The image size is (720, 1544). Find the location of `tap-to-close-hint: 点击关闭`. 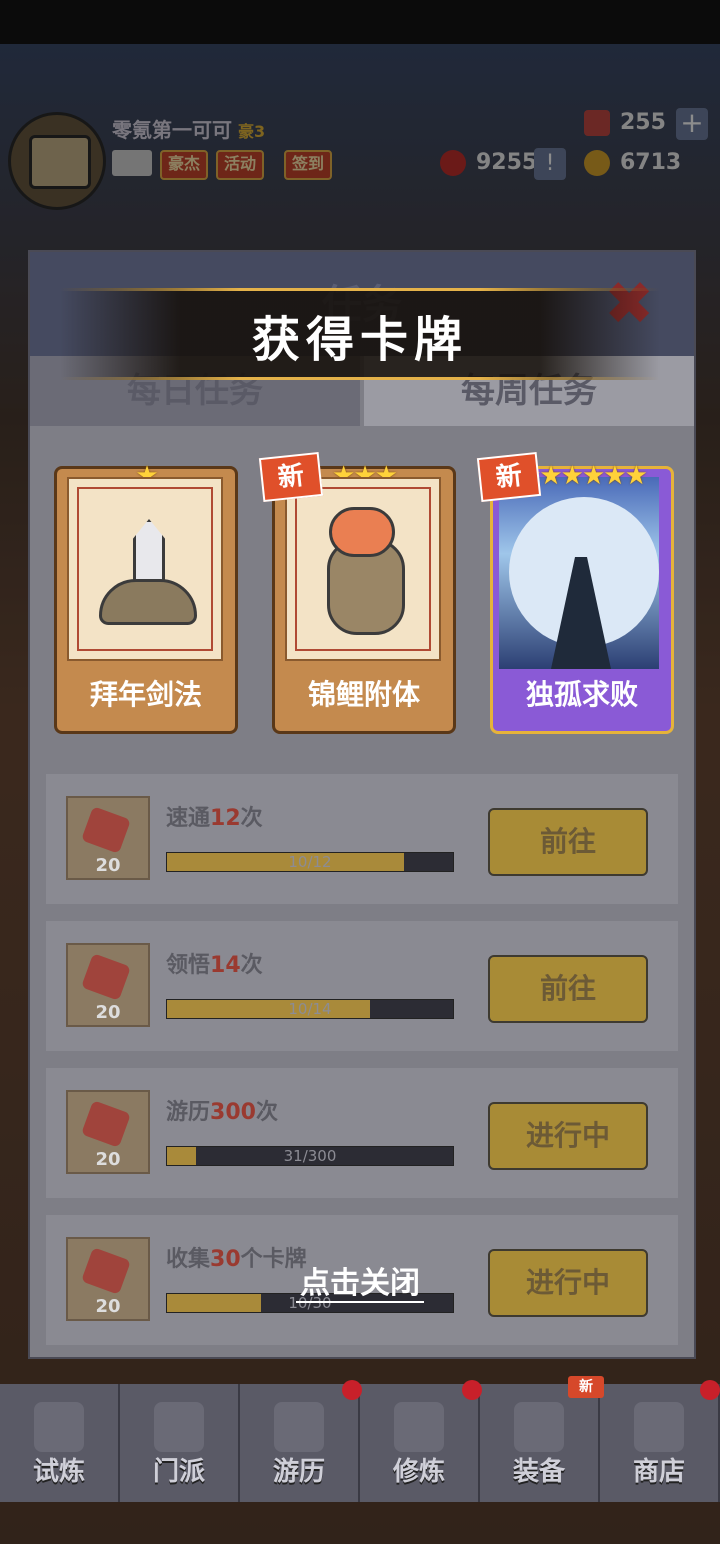

tap-to-close-hint: 点击关闭 is located at coordinates (360, 1280).